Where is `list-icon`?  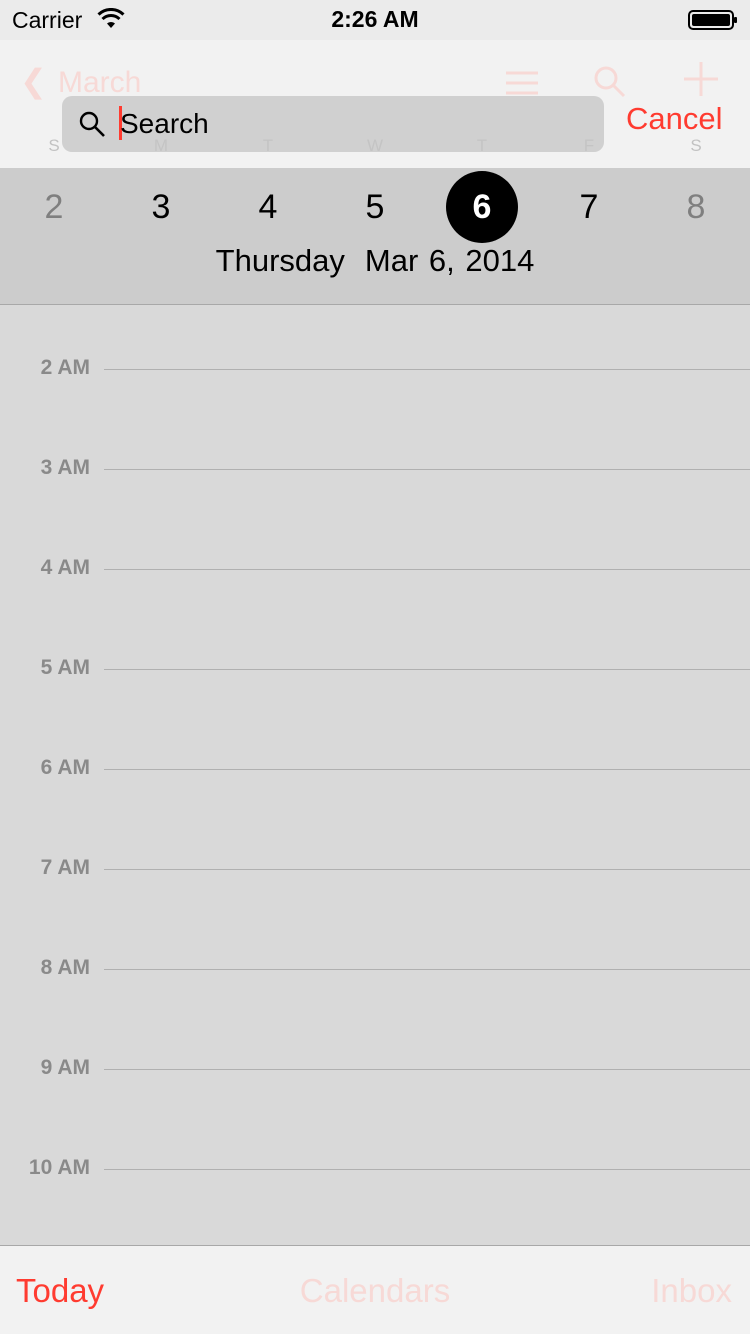
list-icon is located at coordinates (522, 83).